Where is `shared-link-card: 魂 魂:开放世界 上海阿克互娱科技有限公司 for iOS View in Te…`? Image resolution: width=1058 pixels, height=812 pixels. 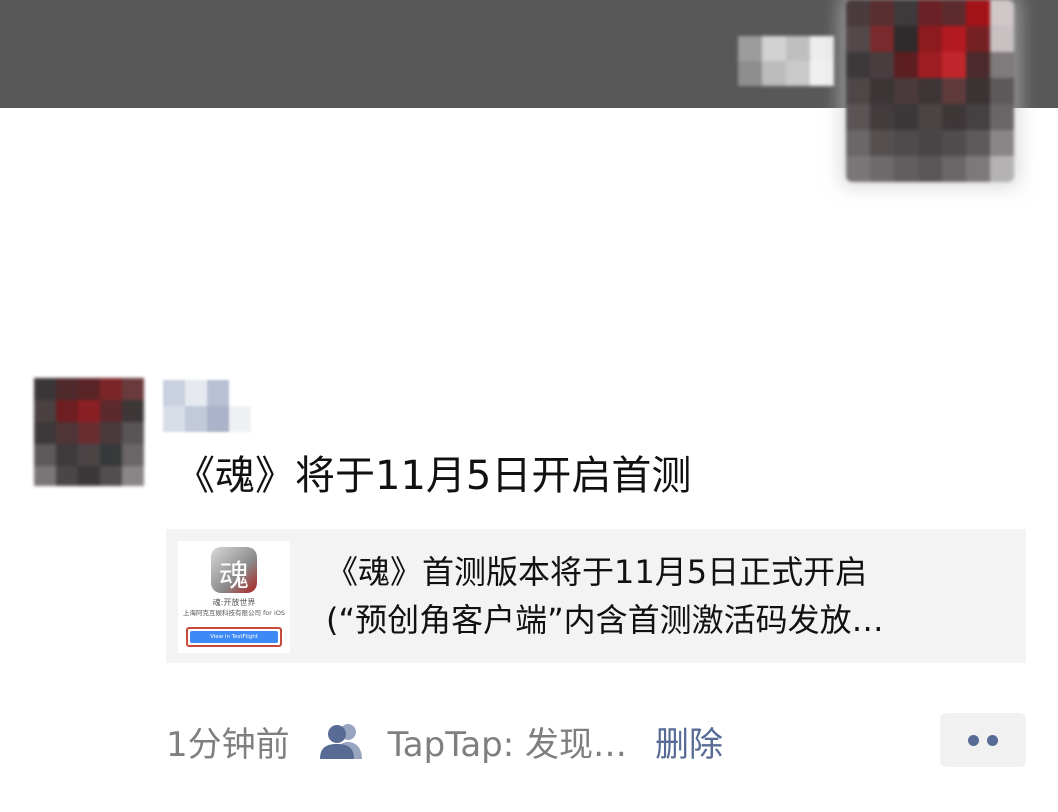 shared-link-card: 魂 魂:开放世界 上海阿克互娱科技有限公司 for iOS View in Te… is located at coordinates (596, 596).